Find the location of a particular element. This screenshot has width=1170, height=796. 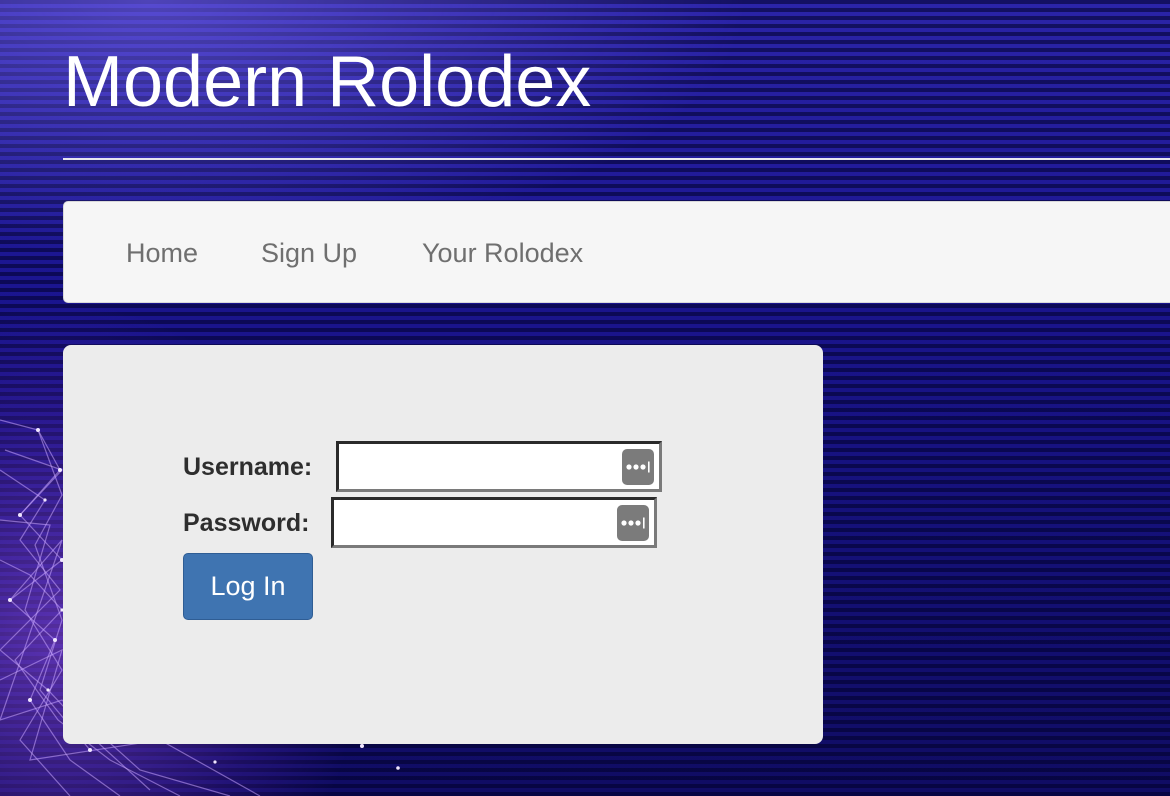

nav-link-home: Home is located at coordinates (162, 253).